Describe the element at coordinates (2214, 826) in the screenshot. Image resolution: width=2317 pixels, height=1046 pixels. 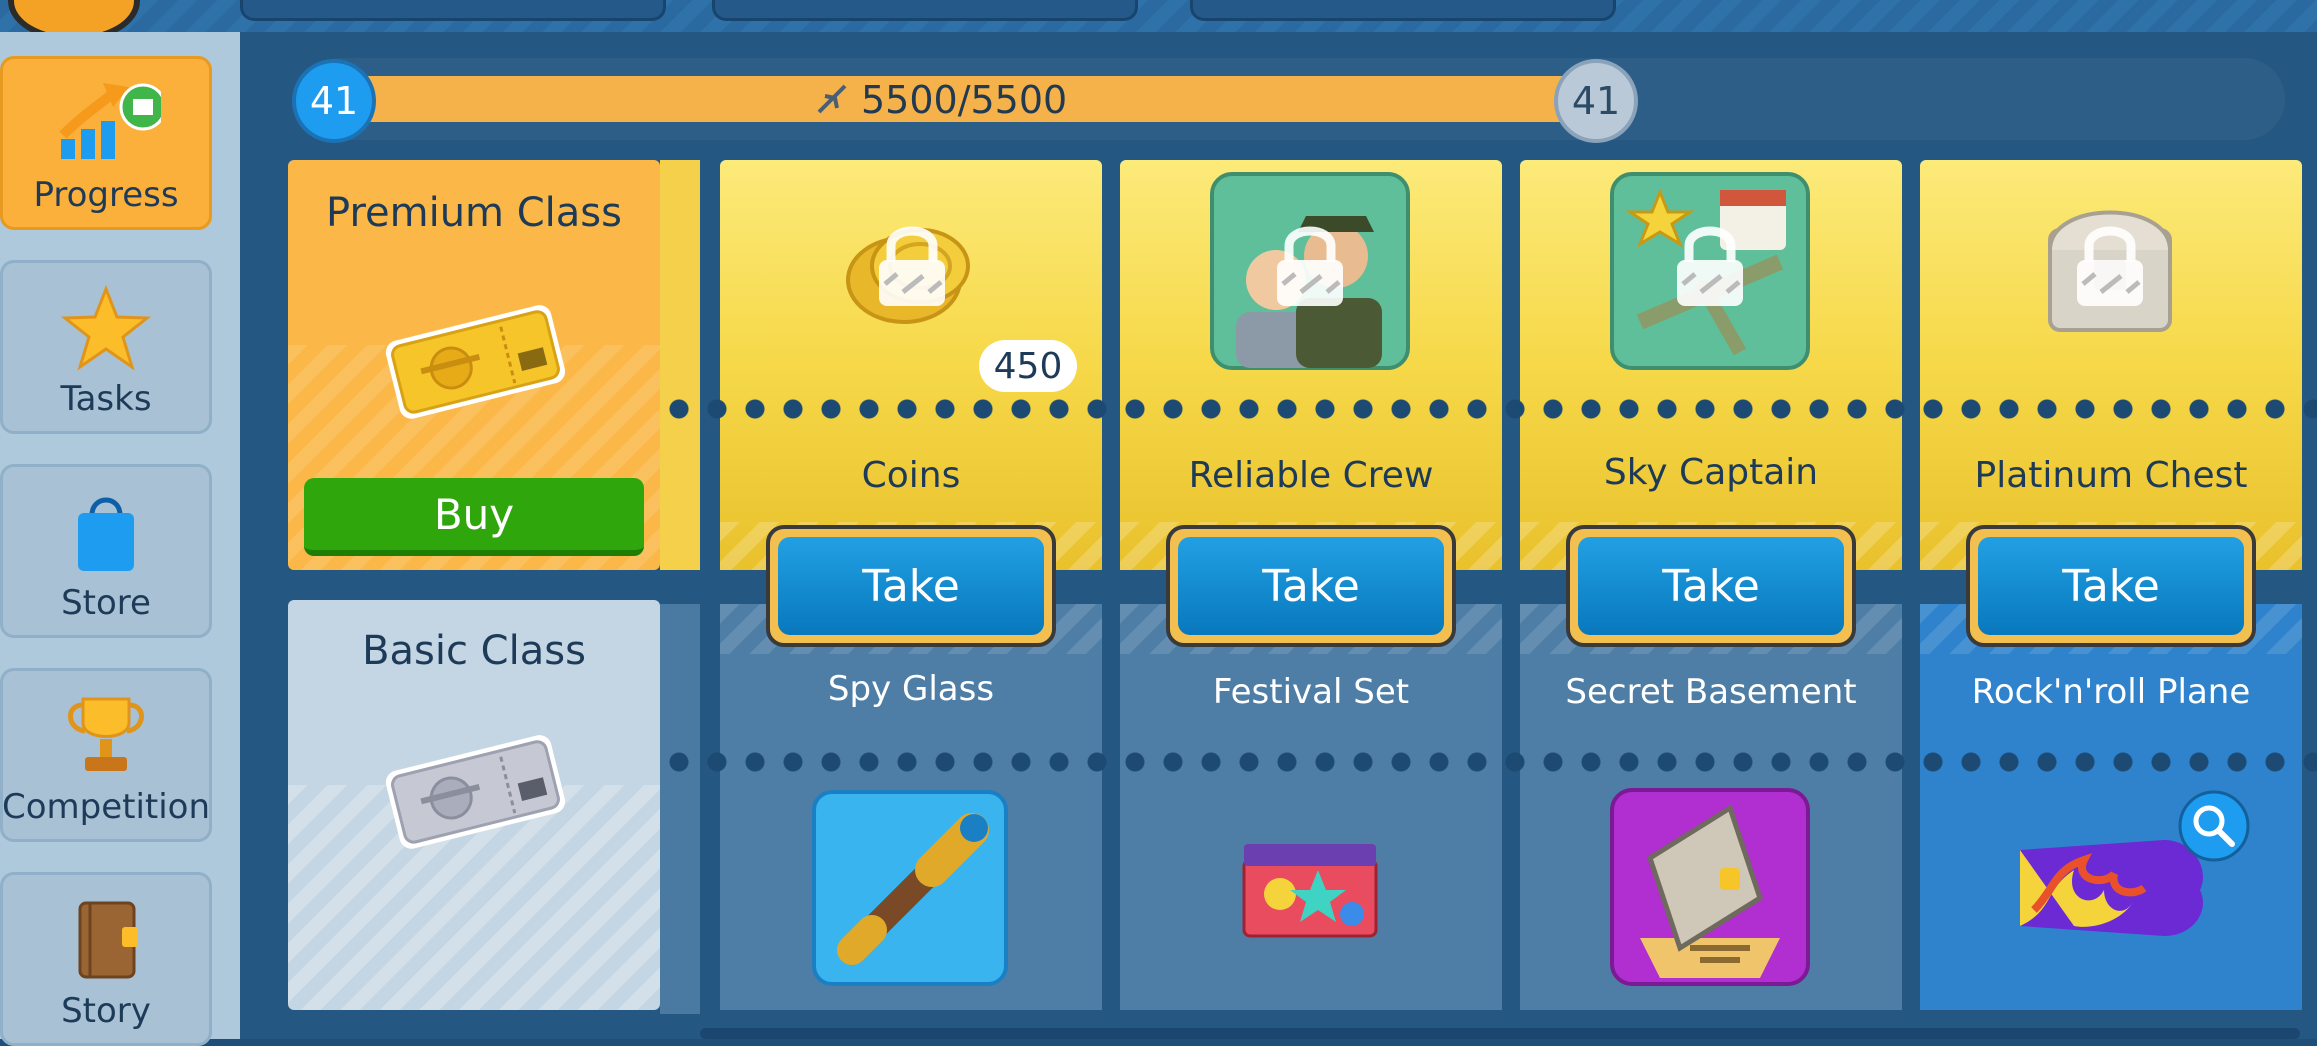
I see `magnifier-icon` at that location.